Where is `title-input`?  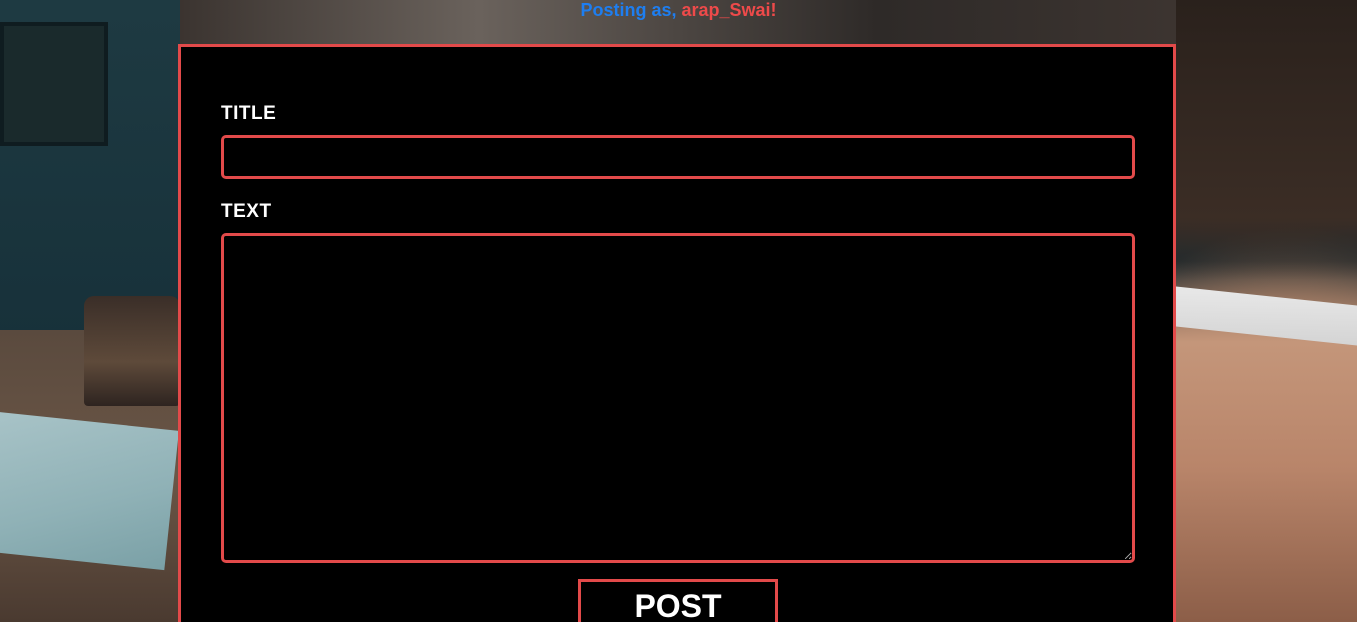
title-input is located at coordinates (678, 157).